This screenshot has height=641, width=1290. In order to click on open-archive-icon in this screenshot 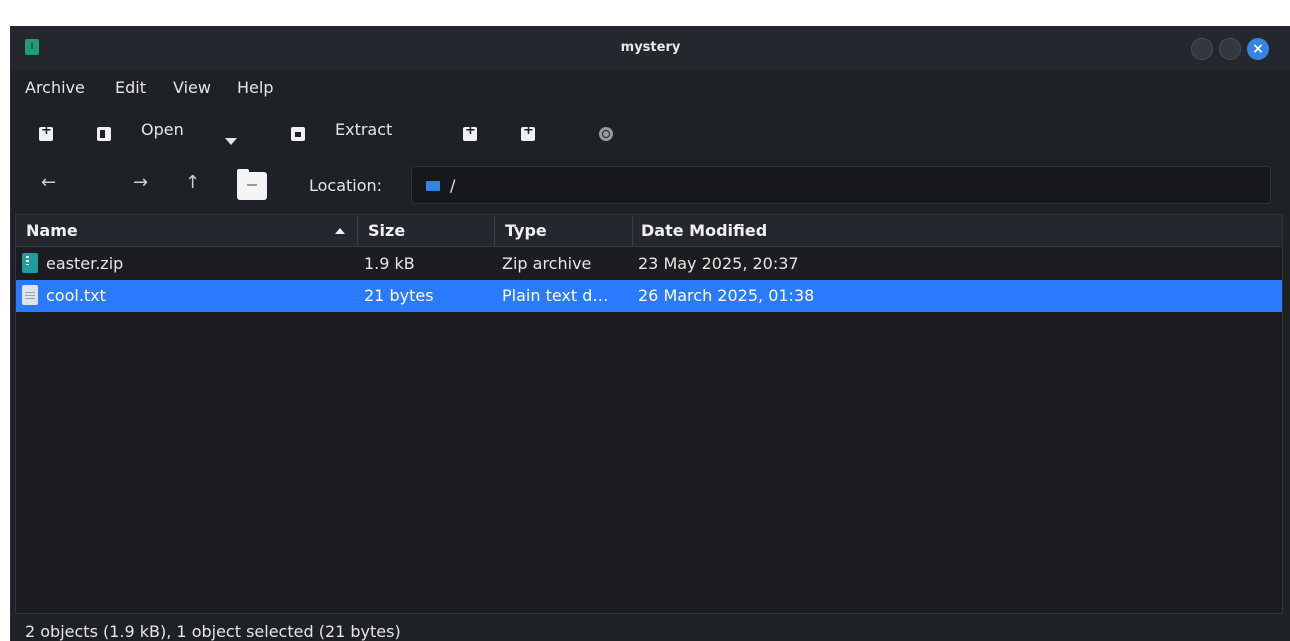, I will do `click(104, 135)`.